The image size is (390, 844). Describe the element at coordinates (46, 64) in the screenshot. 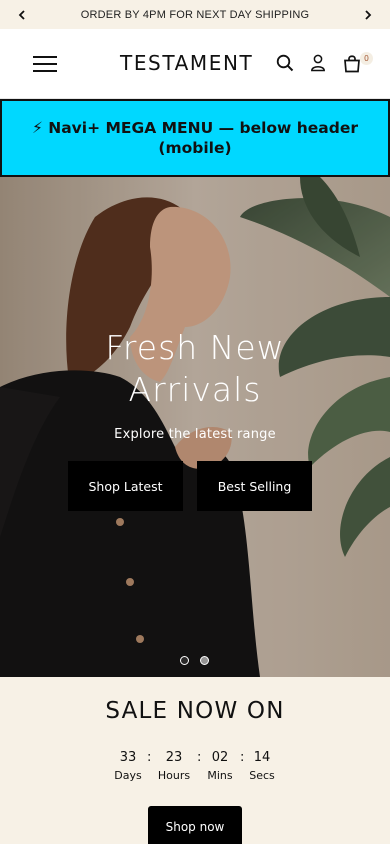

I see `menu-icon` at that location.